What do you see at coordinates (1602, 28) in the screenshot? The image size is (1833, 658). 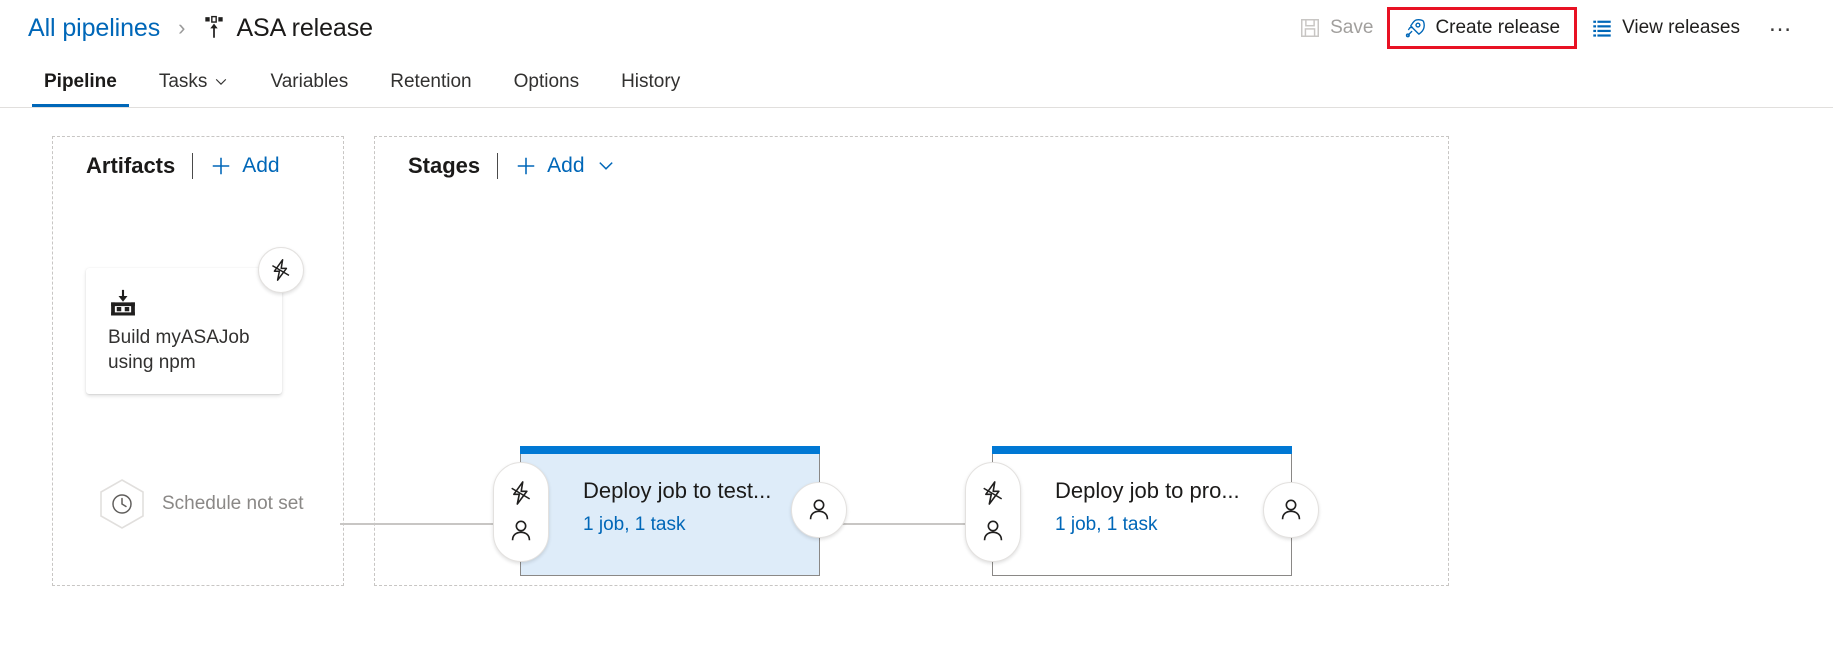 I see `list-icon` at bounding box center [1602, 28].